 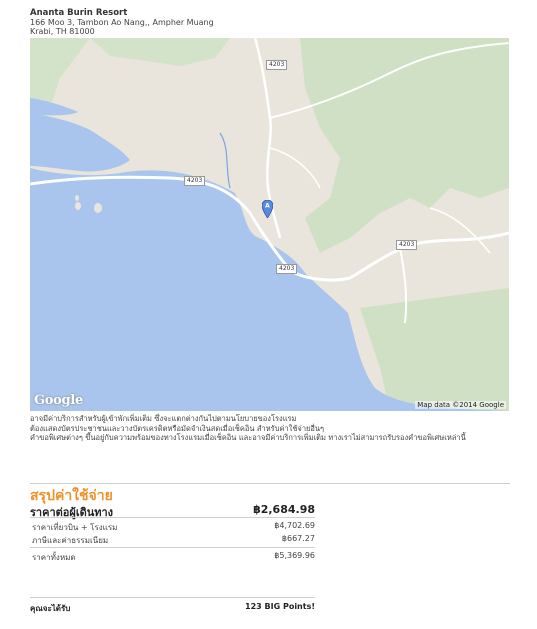 What do you see at coordinates (122, 22) in the screenshot?
I see `hotel-address-line1: 166 Moo 3, Tambon Ao Nang,, Ampher Muang` at bounding box center [122, 22].